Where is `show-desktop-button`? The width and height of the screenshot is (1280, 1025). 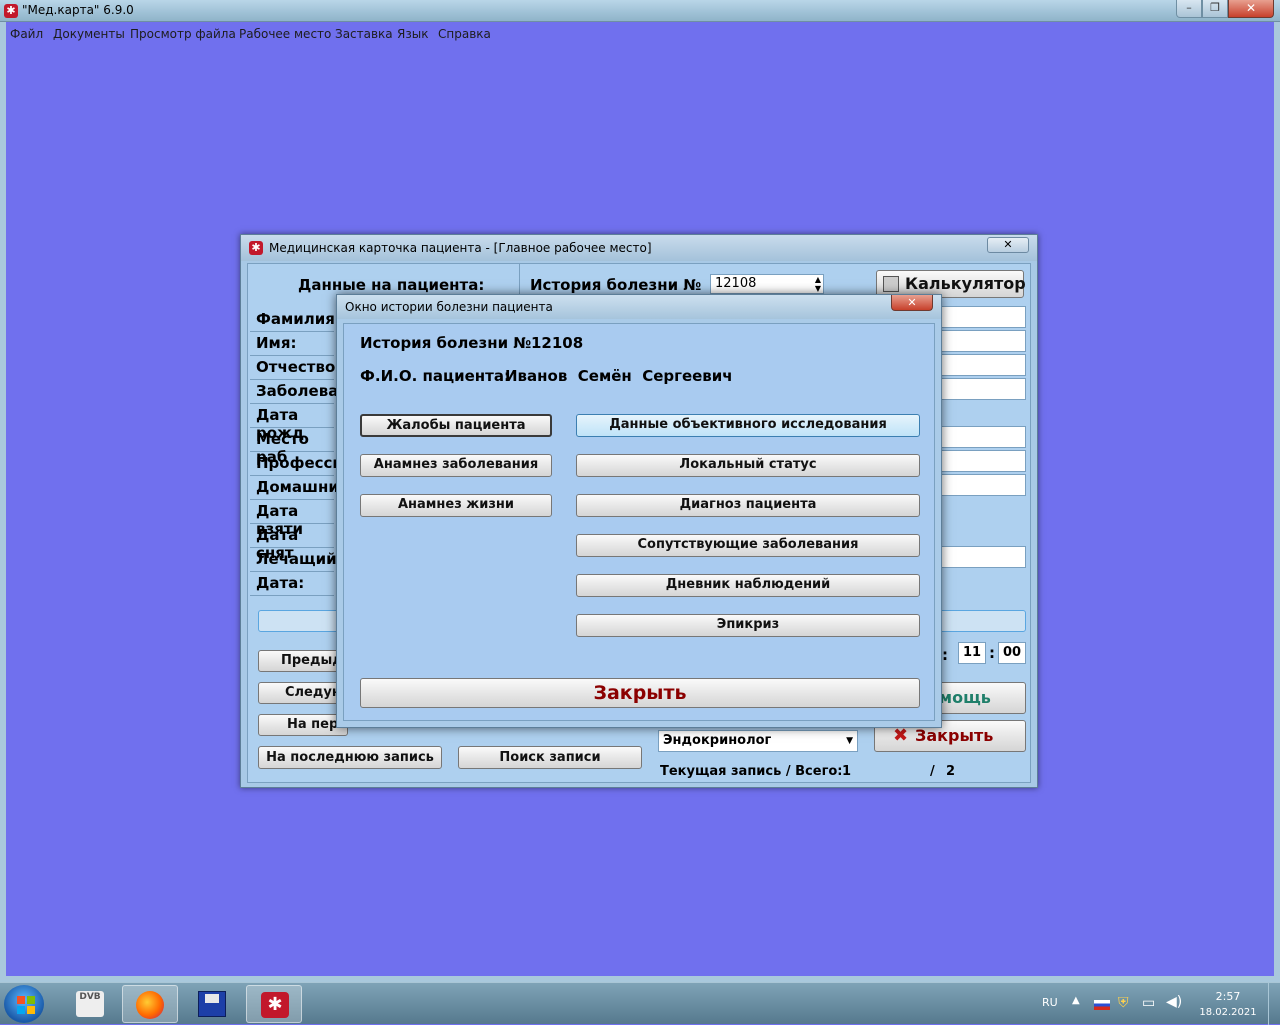
show-desktop-button is located at coordinates (1274, 1004).